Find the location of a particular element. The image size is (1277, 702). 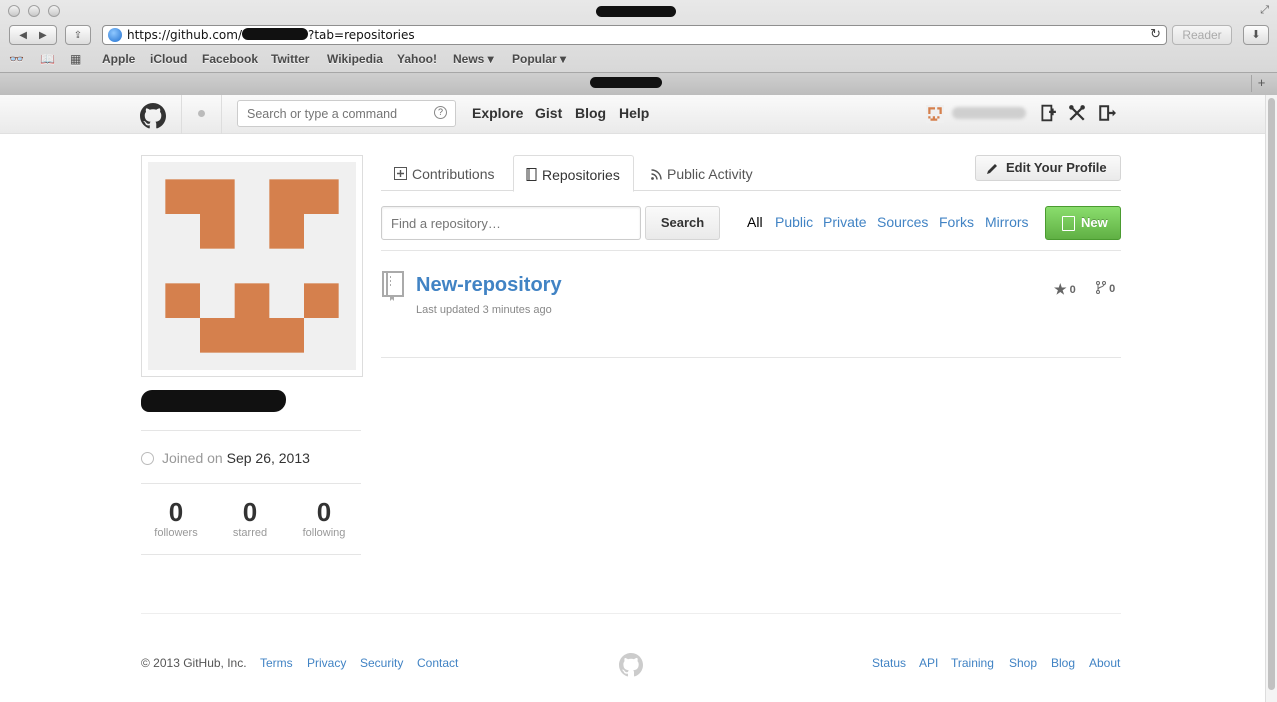

forward-arrow-icon: ▶ is located at coordinates (43, 35).